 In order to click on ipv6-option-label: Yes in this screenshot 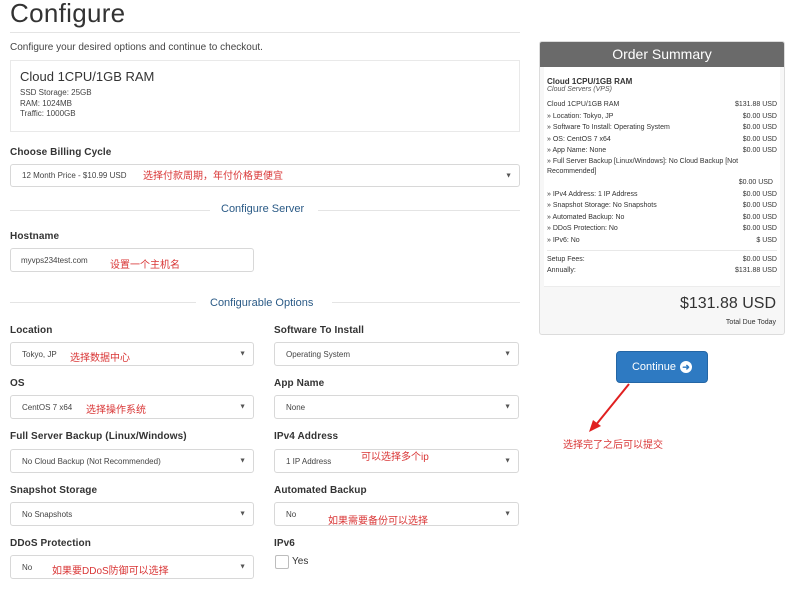, I will do `click(300, 561)`.